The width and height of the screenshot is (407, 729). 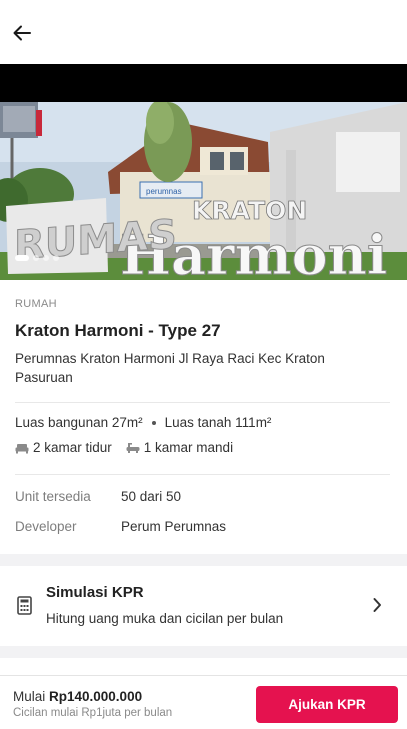 What do you see at coordinates (188, 447) in the screenshot?
I see `bathroom-count: 1 kamar mandi` at bounding box center [188, 447].